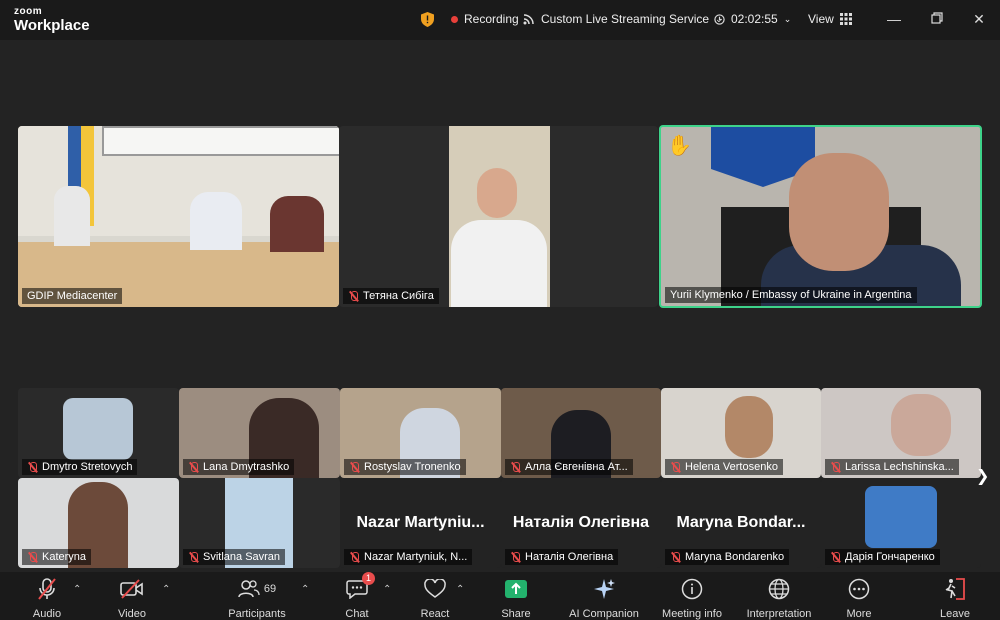  Describe the element at coordinates (528, 19) in the screenshot. I see `live-stream-icon` at that location.